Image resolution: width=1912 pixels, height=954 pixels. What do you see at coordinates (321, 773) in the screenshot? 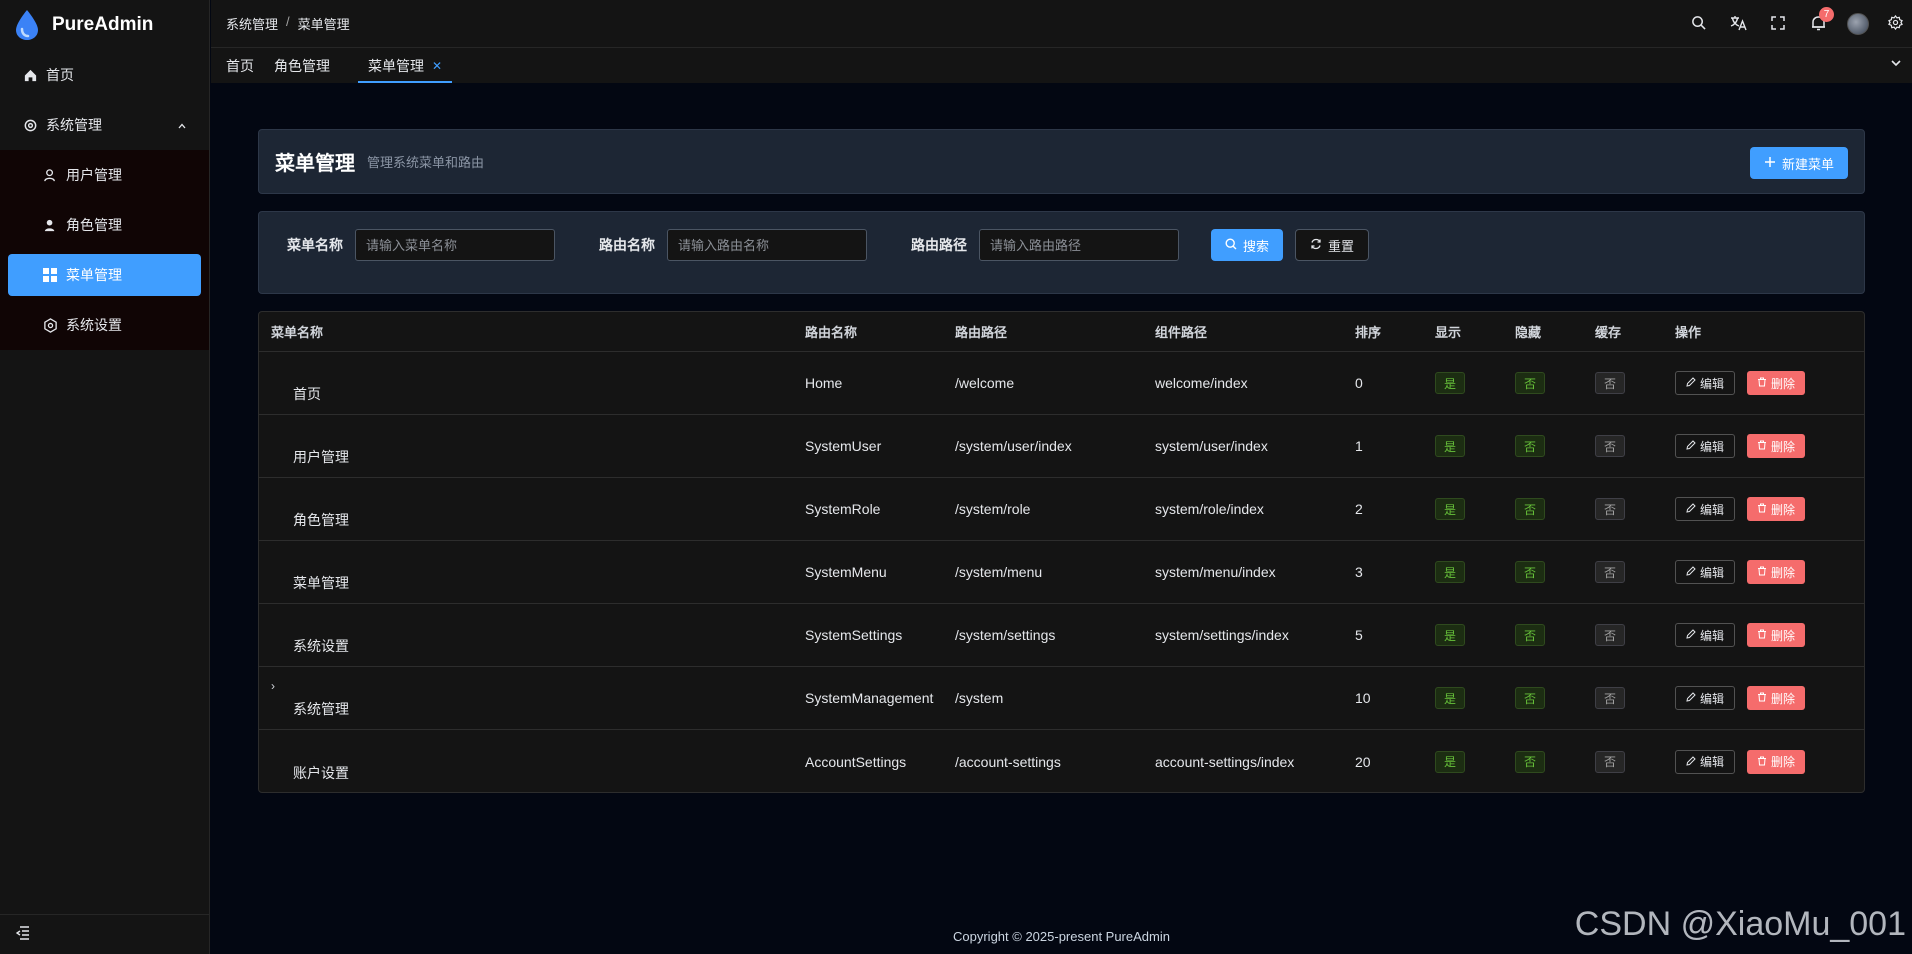
I see `cell-menu-name: 账户设置` at bounding box center [321, 773].